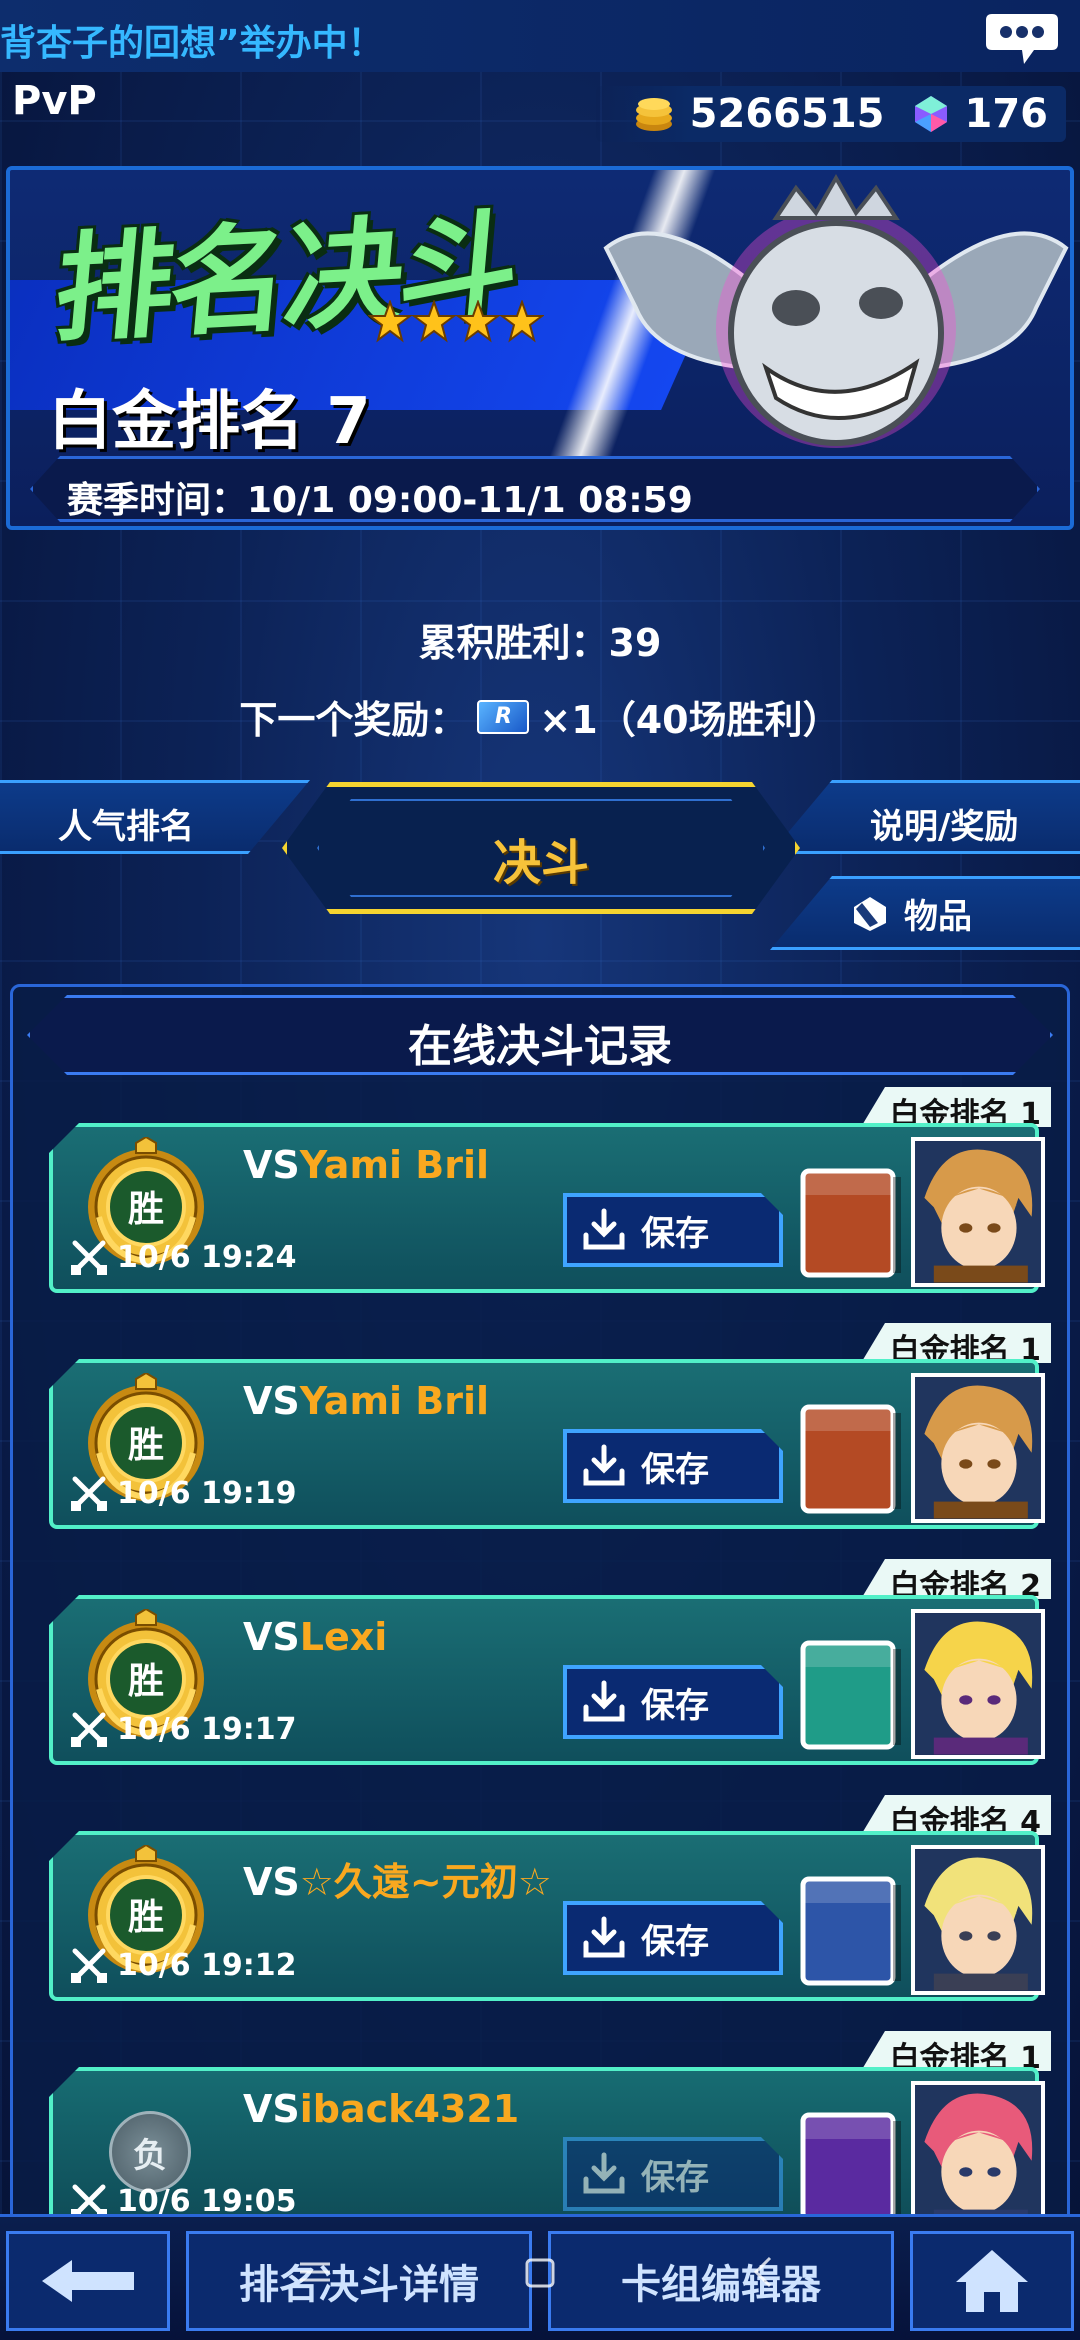 The image size is (1080, 2340). What do you see at coordinates (540, 863) in the screenshot?
I see `duel-button-label: 决斗` at bounding box center [540, 863].